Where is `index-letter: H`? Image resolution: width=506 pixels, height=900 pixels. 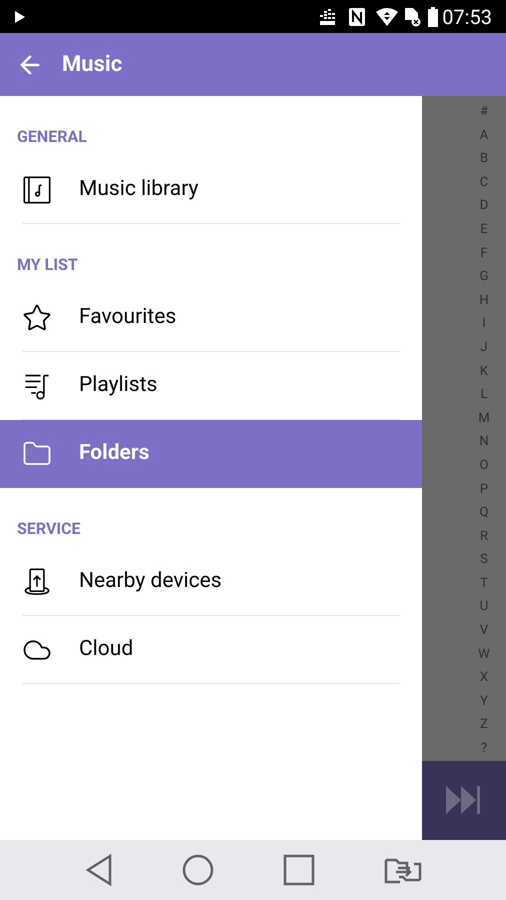
index-letter: H is located at coordinates (484, 300).